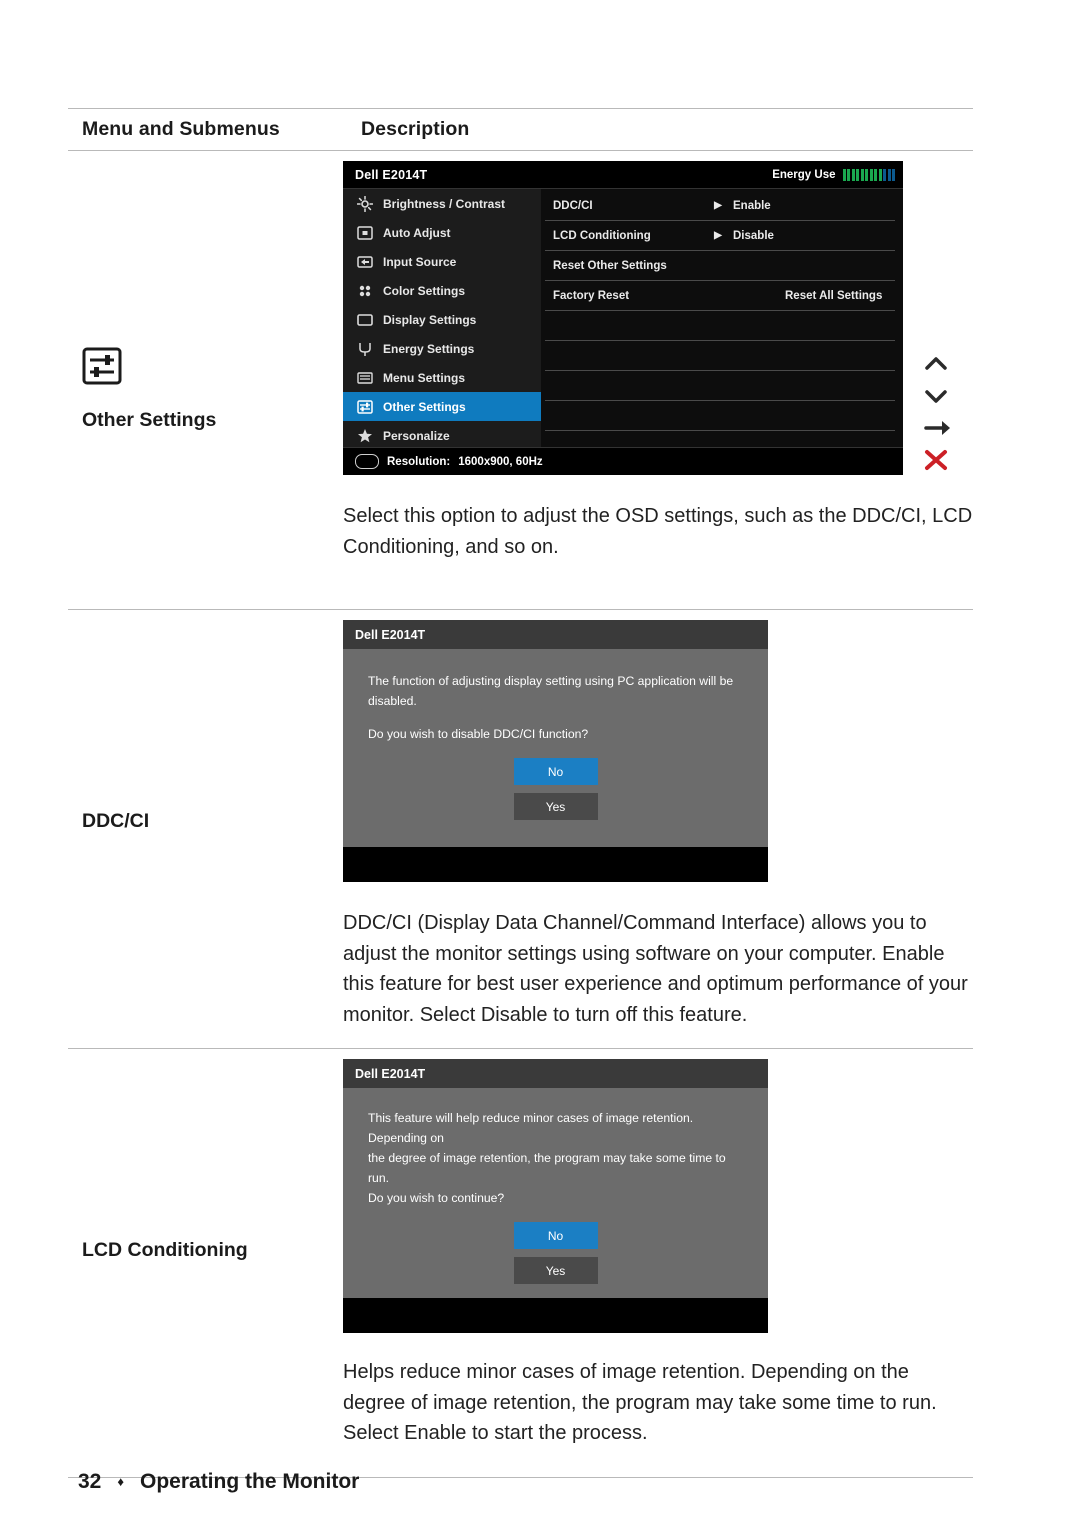 This screenshot has height=1532, width=1080. I want to click on lcd-dialog-title: Dell E2014T, so click(555, 1073).